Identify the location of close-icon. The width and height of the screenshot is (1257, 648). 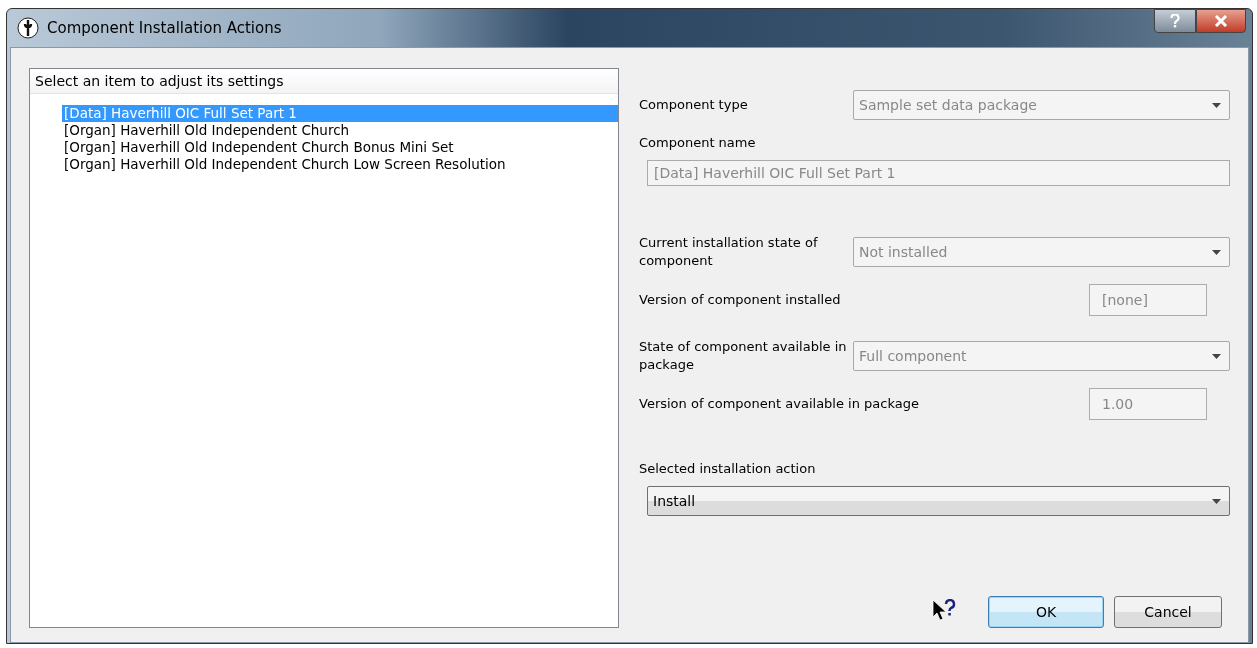
(1221, 21).